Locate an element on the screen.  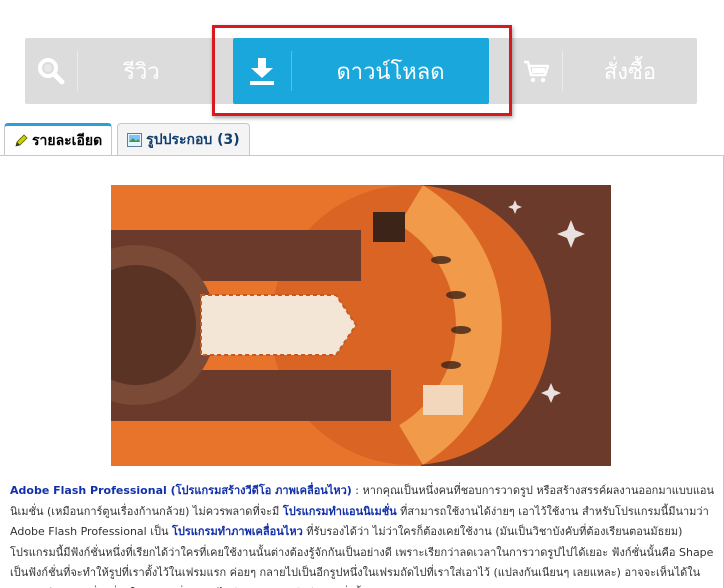
order-button: สั่งซื้อ is located at coordinates (603, 71).